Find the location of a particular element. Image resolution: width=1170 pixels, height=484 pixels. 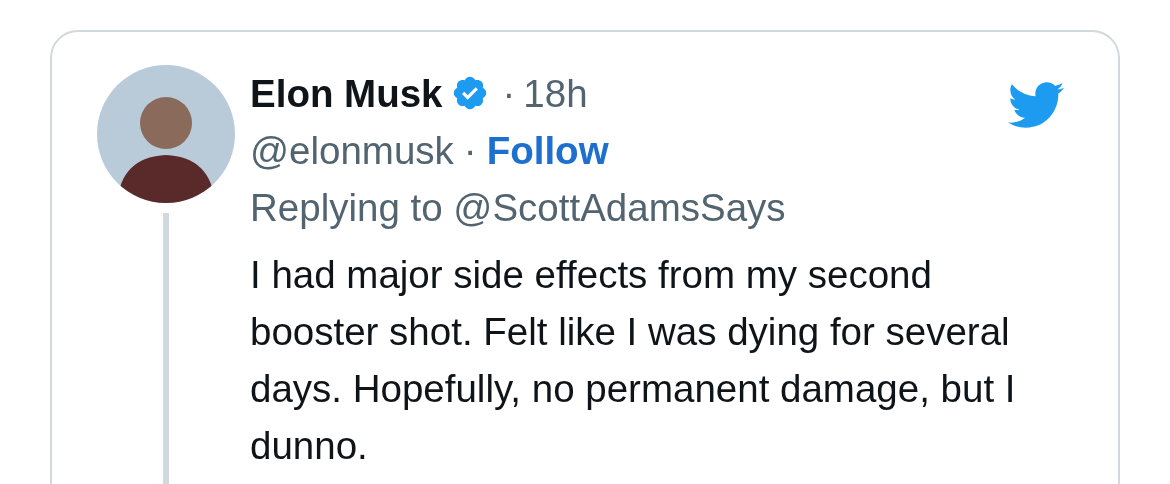

author-name: Elon Musk is located at coordinates (346, 93).